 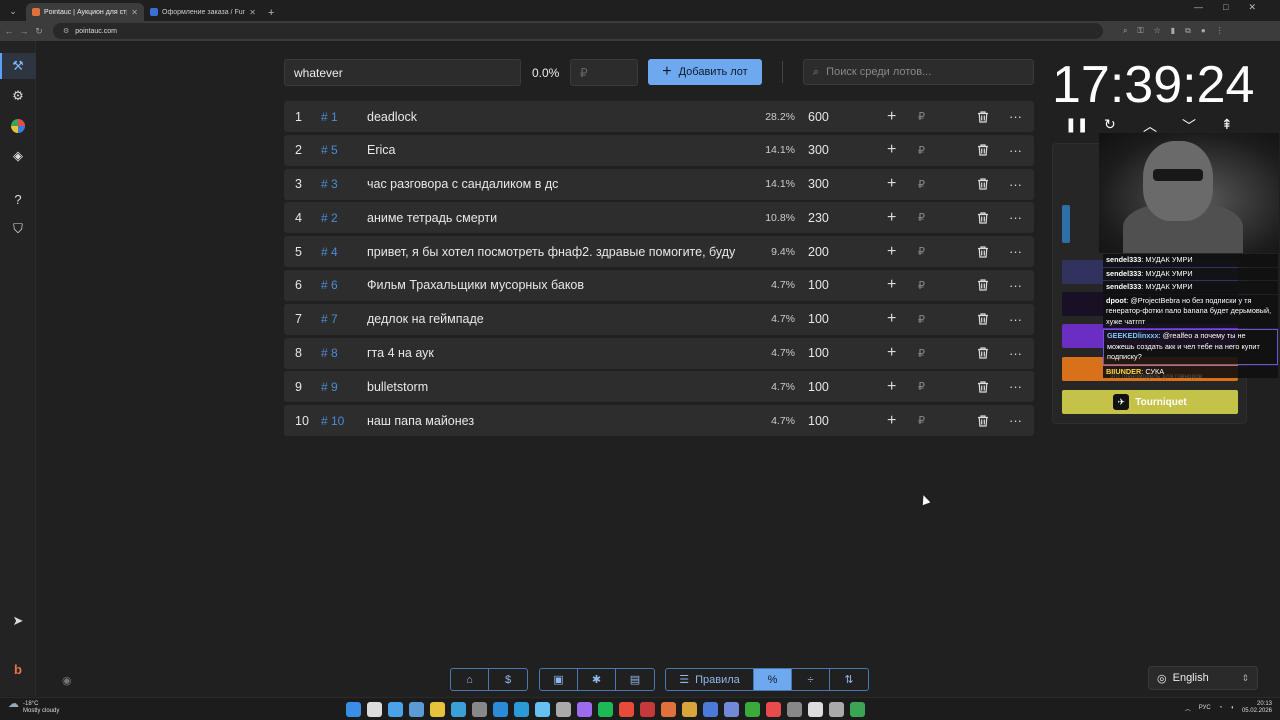 I want to click on lot-name: bulletstorm, so click(x=557, y=387).